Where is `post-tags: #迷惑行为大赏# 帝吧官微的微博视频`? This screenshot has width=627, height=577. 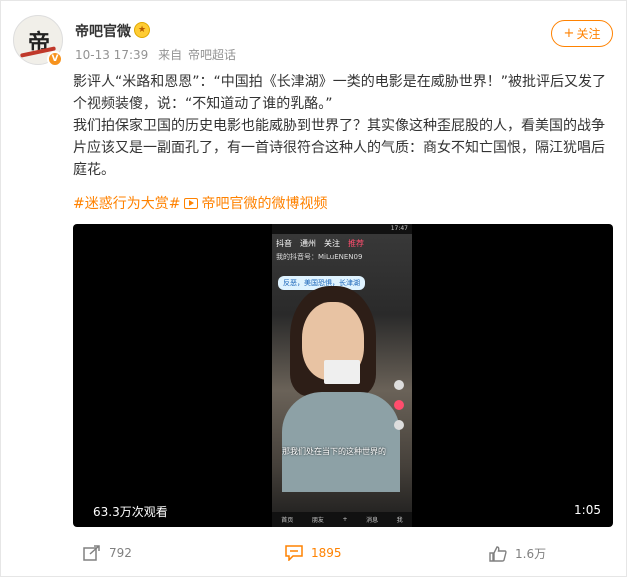
post-tags: #迷惑行为大赏# 帝吧官微的微博视频 is located at coordinates (200, 203).